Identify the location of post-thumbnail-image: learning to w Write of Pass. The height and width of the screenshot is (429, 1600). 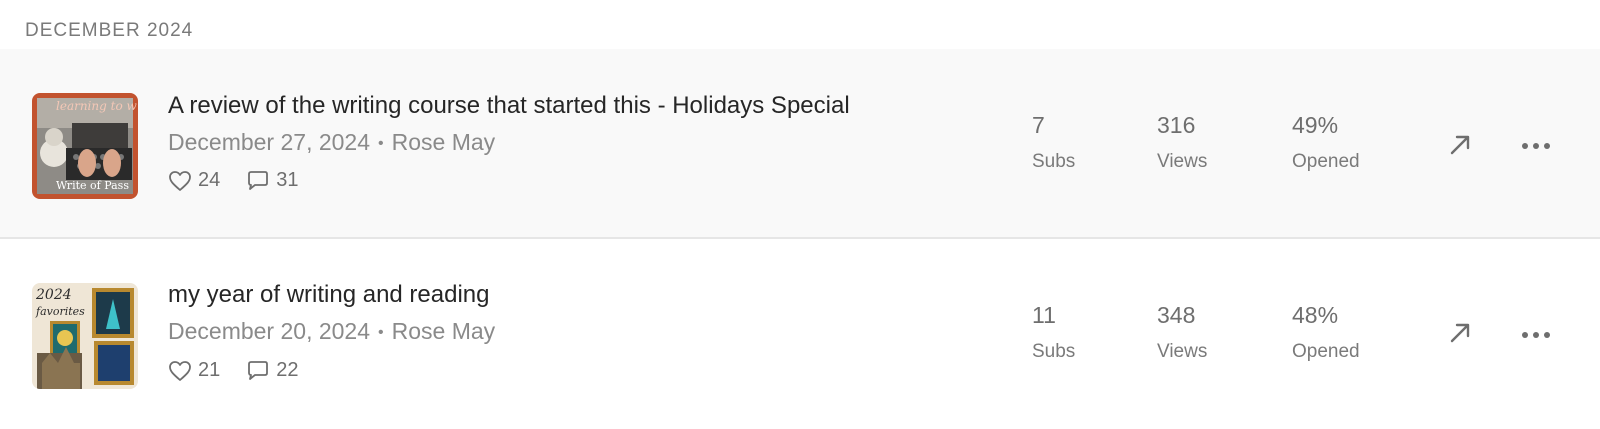
(85, 146).